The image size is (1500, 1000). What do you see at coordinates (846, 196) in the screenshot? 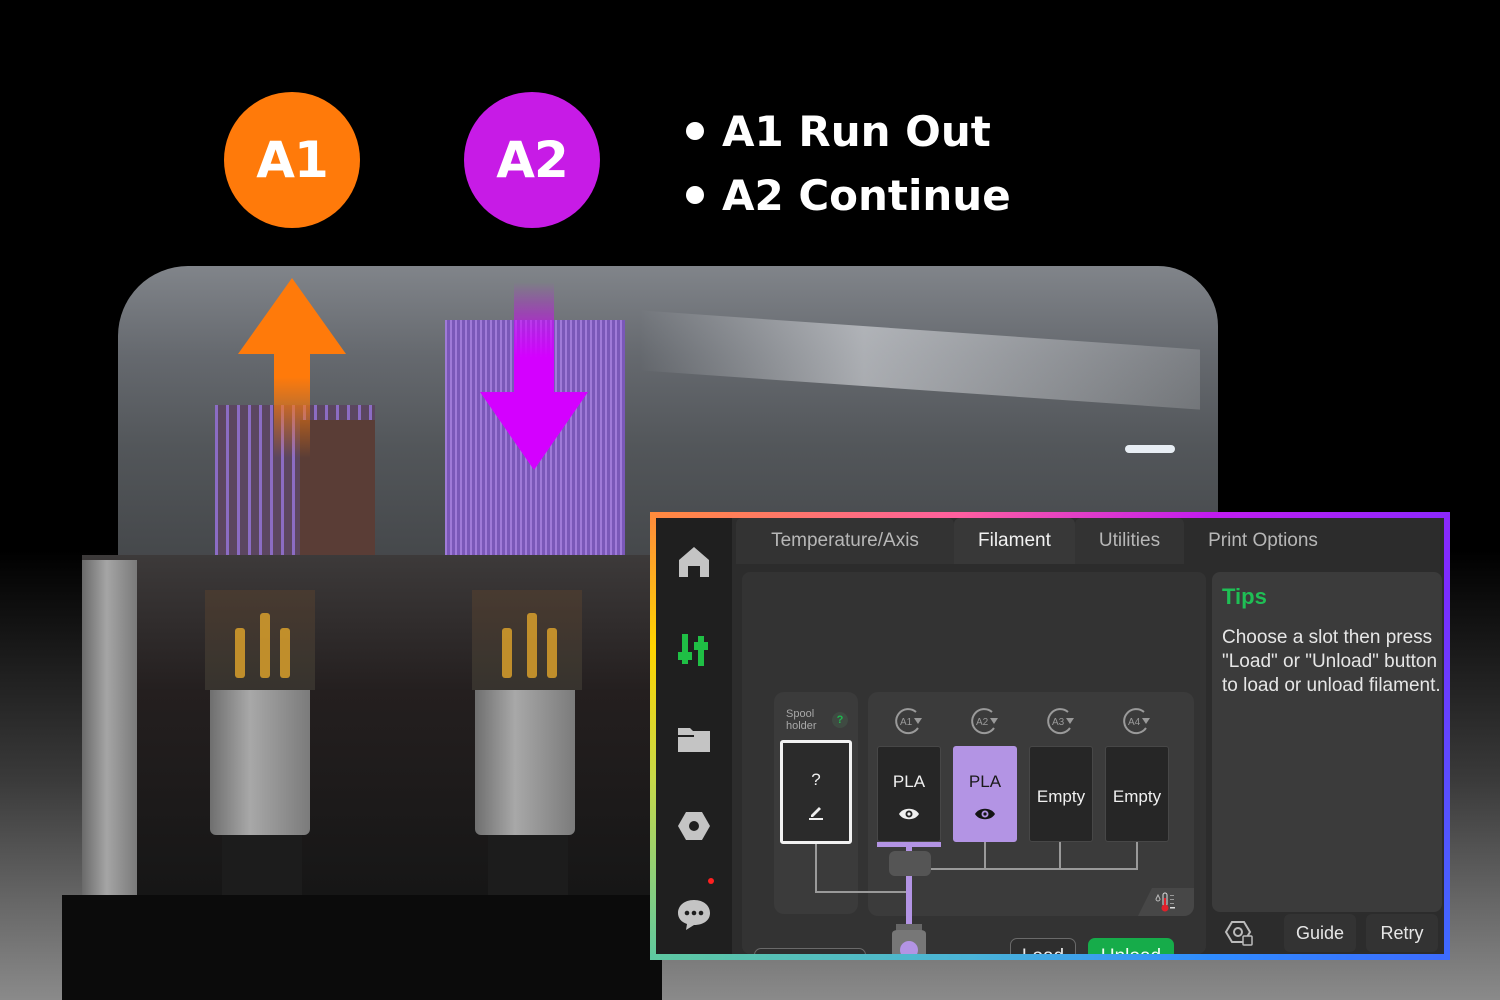
I see `bullet-a2-continue: A2 Continue` at bounding box center [846, 196].